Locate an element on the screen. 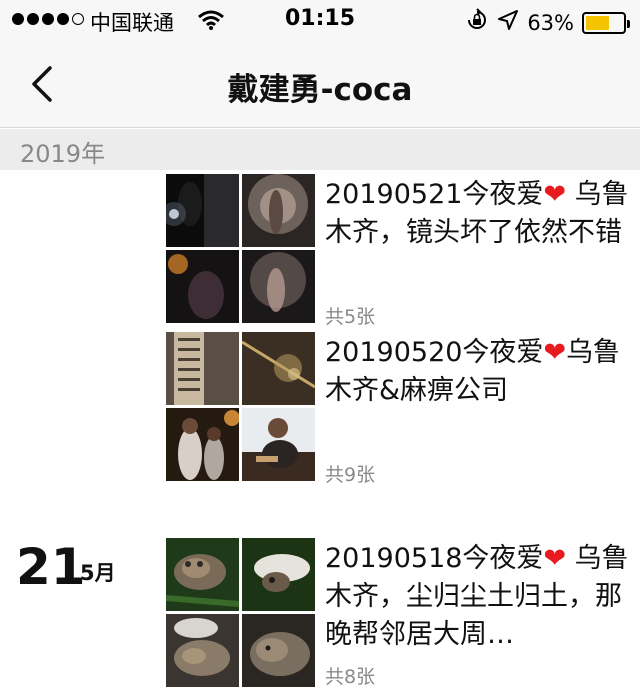 The width and height of the screenshot is (640, 698). photo-count: 共8张 is located at coordinates (350, 677).